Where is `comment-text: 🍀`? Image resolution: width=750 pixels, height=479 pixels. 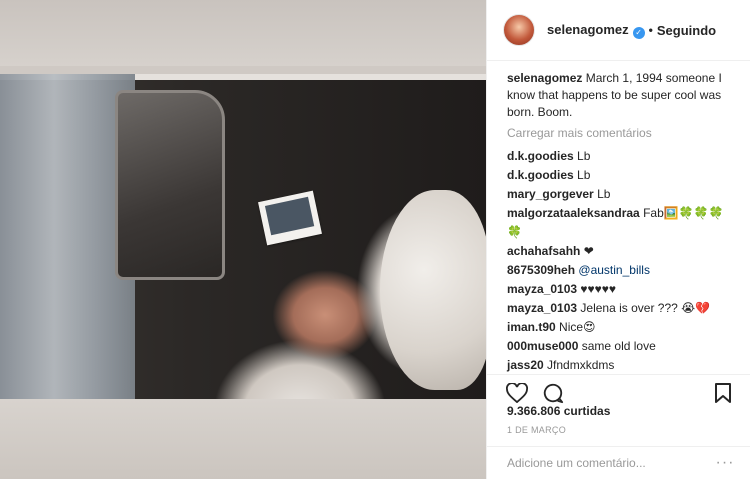
comment-text: 🍀 is located at coordinates (514, 232).